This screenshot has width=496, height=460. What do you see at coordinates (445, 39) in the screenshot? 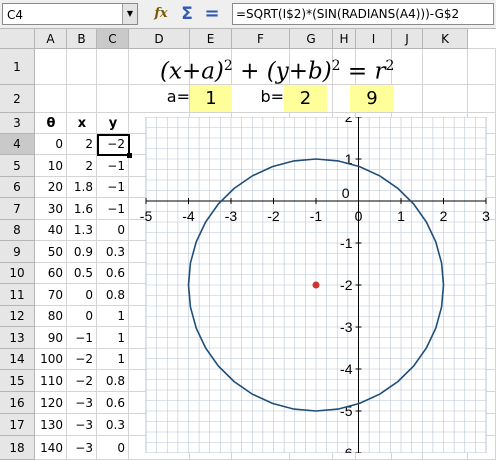
I see `column-header-k: K` at bounding box center [445, 39].